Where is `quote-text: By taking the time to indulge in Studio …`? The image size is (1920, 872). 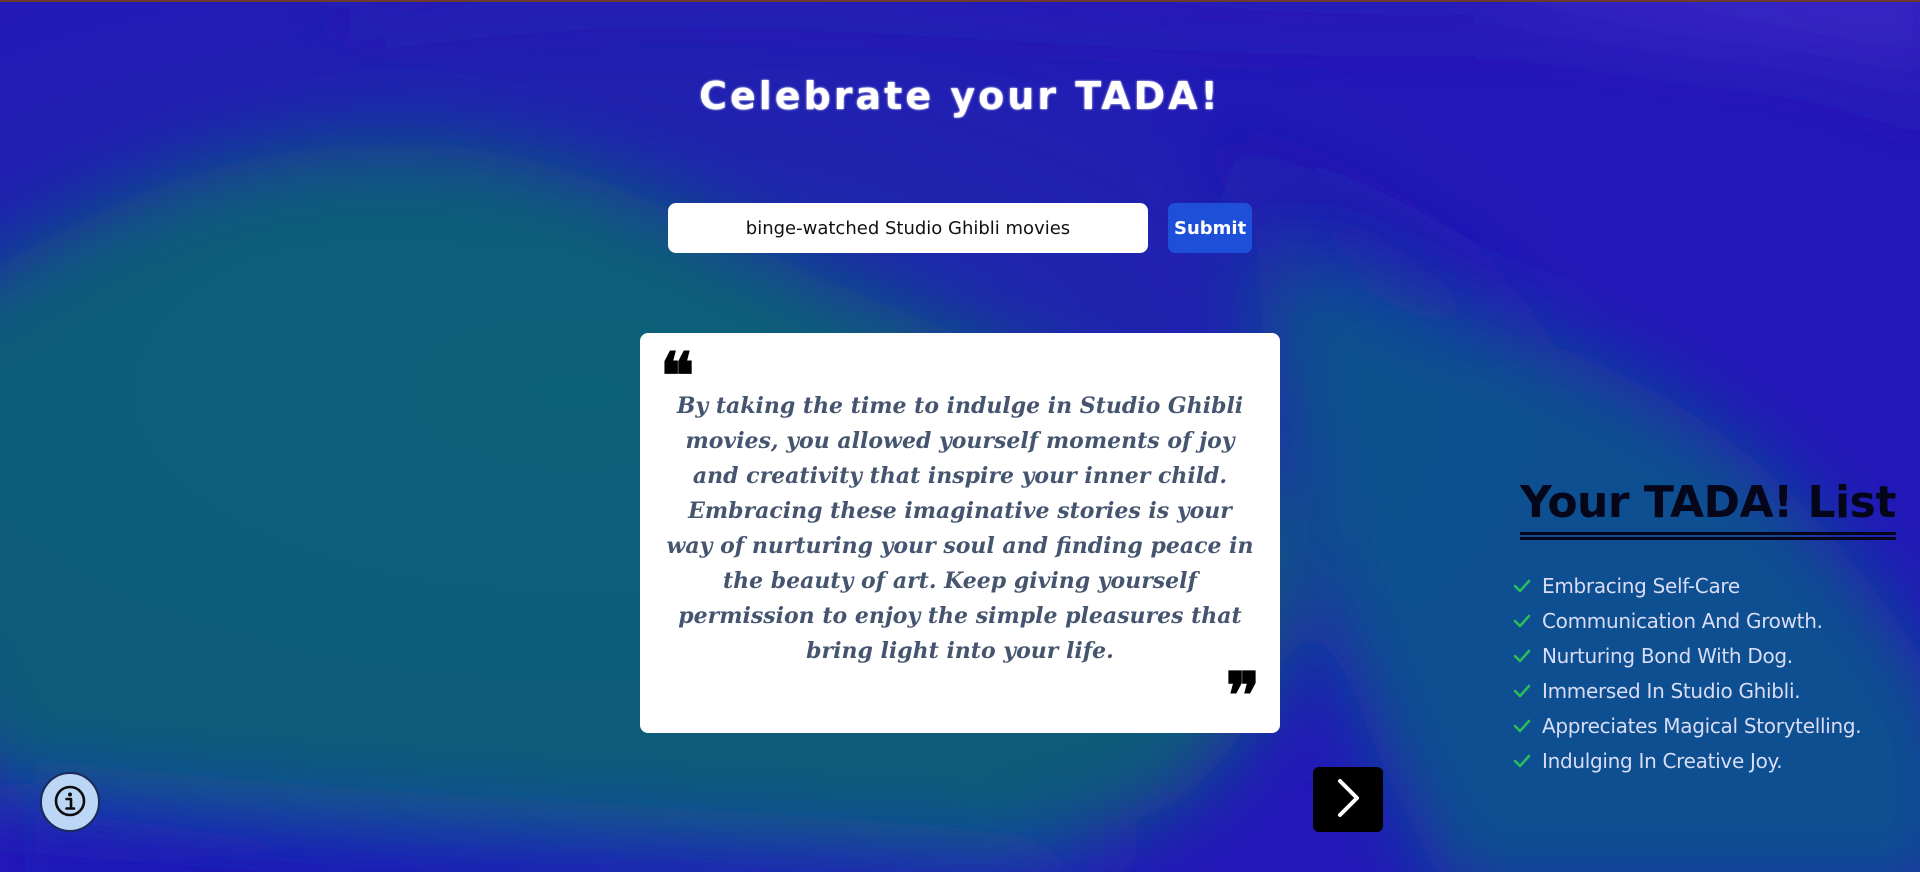 quote-text: By taking the time to indulge in Studio … is located at coordinates (960, 528).